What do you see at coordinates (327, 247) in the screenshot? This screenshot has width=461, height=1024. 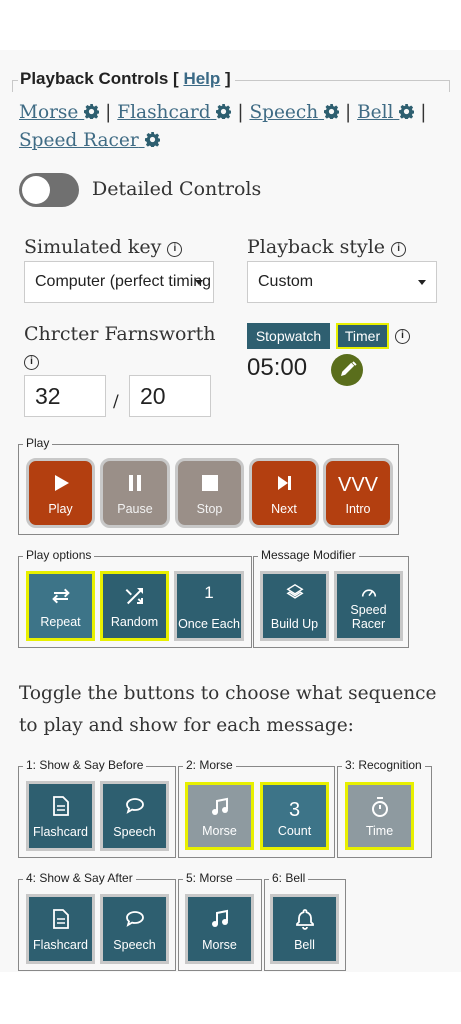 I see `playback-style-label: Playback style i` at bounding box center [327, 247].